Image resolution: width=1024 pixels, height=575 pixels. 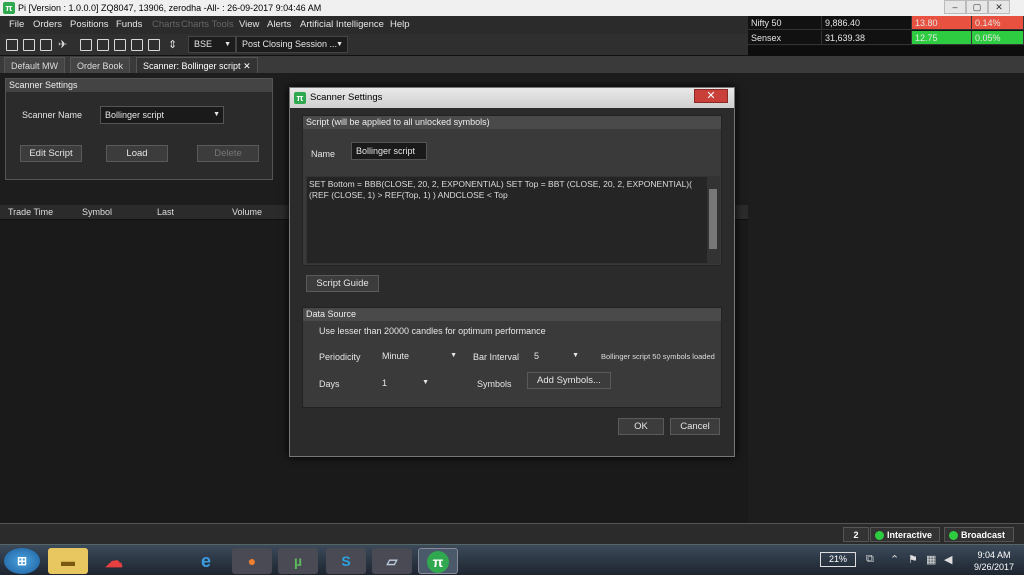 I want to click on skype-icon: S, so click(x=346, y=561).